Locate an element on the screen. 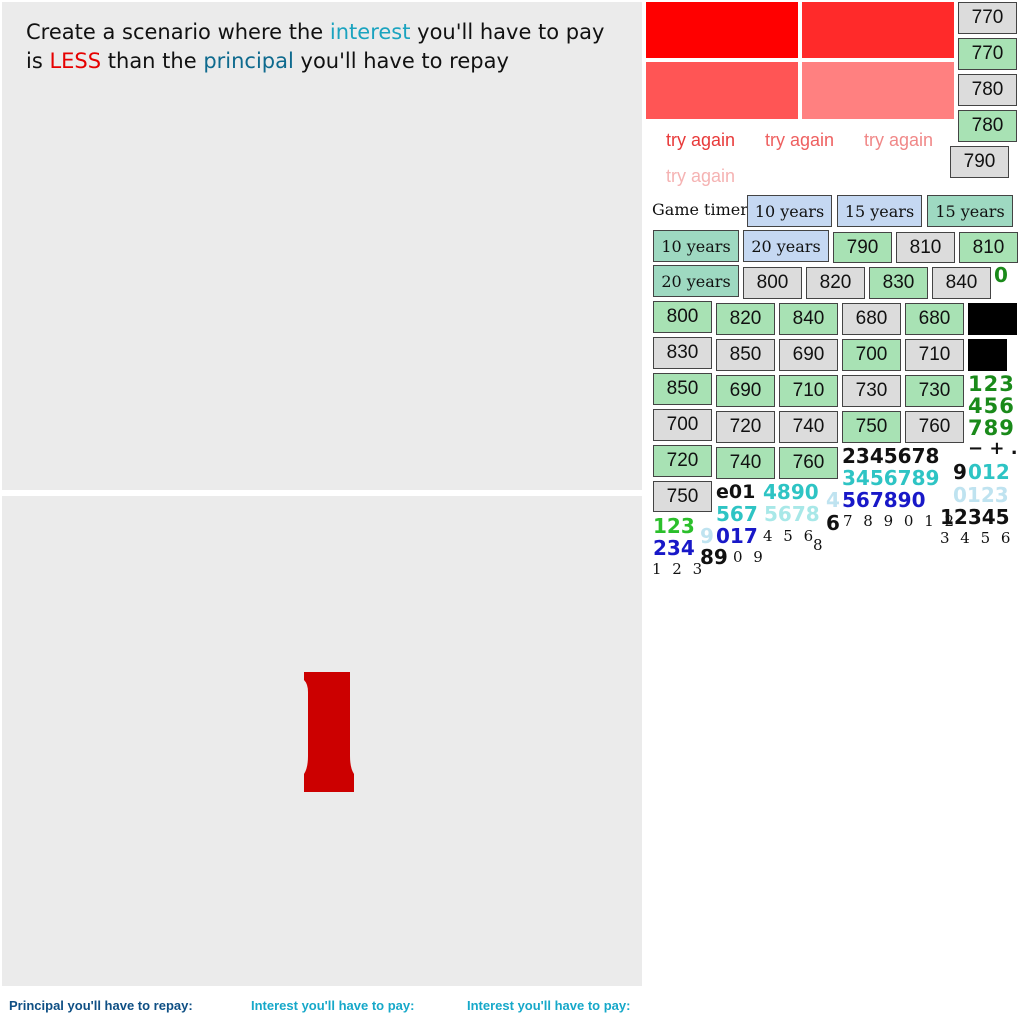  digit-sprite: 4 is located at coordinates (833, 500).